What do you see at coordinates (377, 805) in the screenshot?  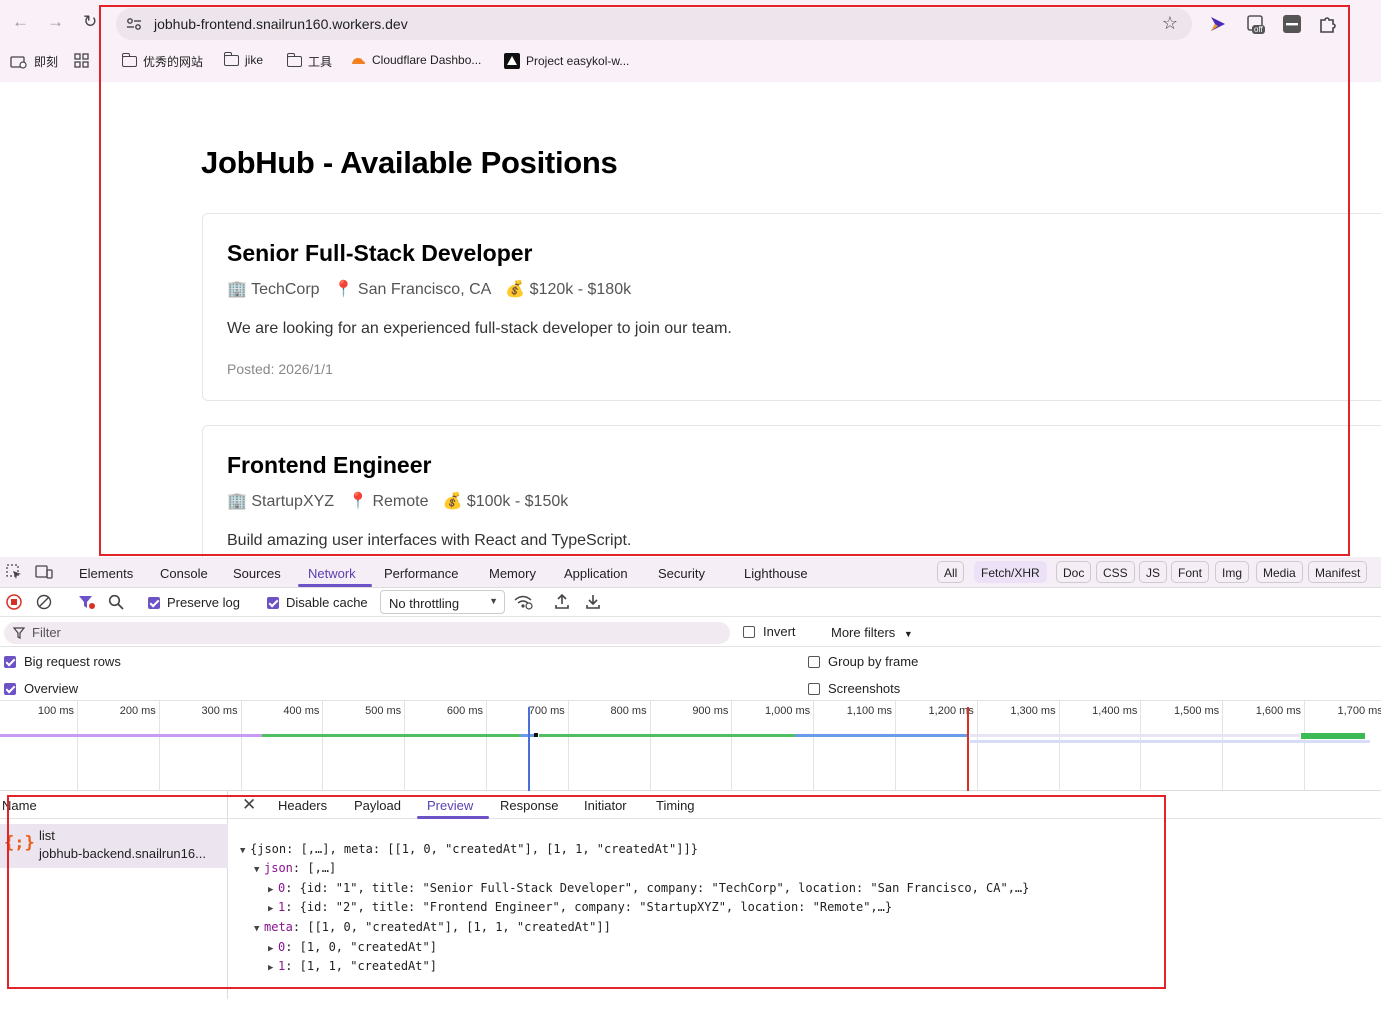 I see `tab-payload: Payload` at bounding box center [377, 805].